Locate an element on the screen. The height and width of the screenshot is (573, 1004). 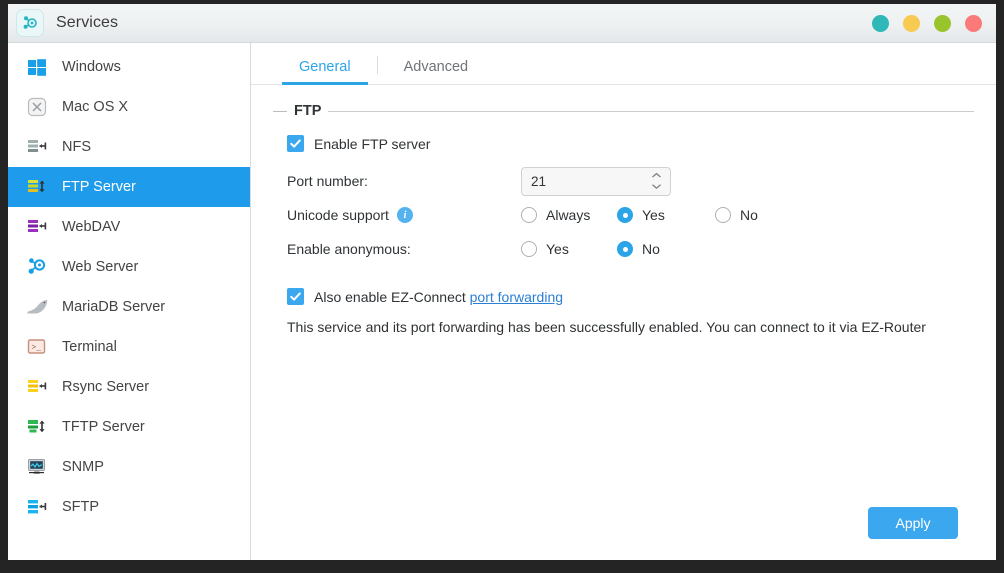
tab-general: General is located at coordinates (325, 72).